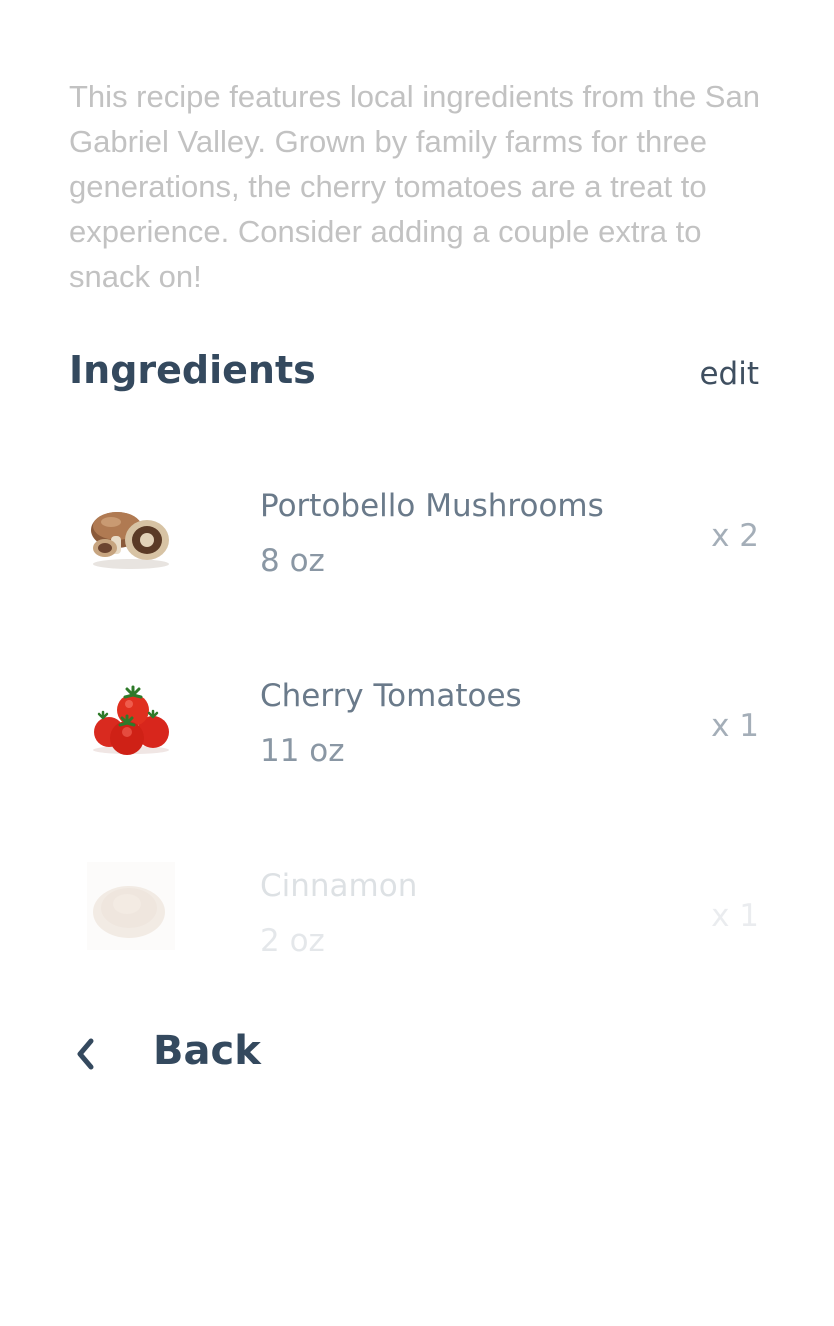  Describe the element at coordinates (131, 906) in the screenshot. I see `cinnamon-powder-icon` at that location.